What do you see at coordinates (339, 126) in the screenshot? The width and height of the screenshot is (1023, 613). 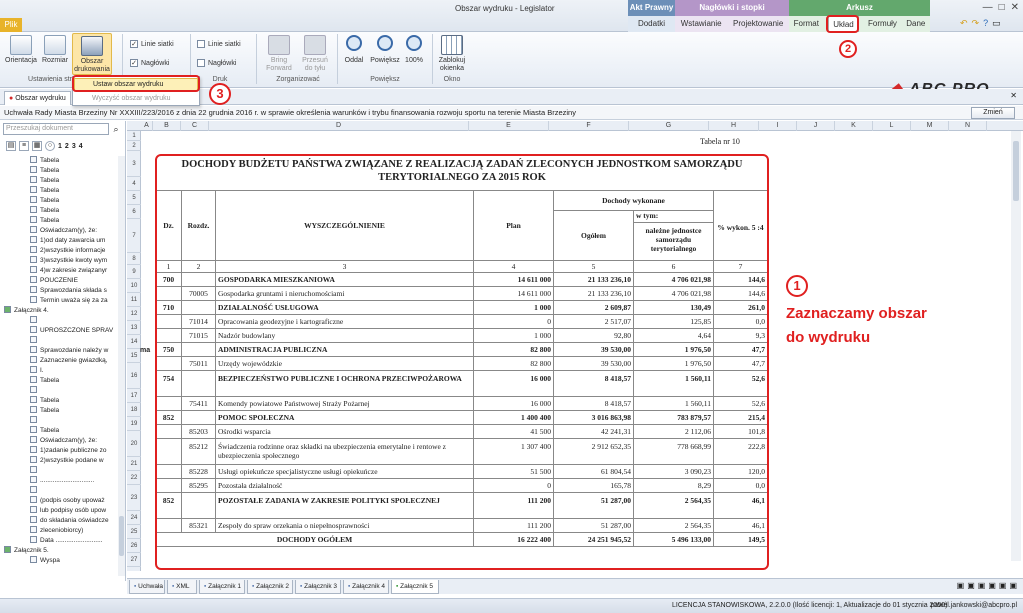 I see `column-header: D` at bounding box center [339, 126].